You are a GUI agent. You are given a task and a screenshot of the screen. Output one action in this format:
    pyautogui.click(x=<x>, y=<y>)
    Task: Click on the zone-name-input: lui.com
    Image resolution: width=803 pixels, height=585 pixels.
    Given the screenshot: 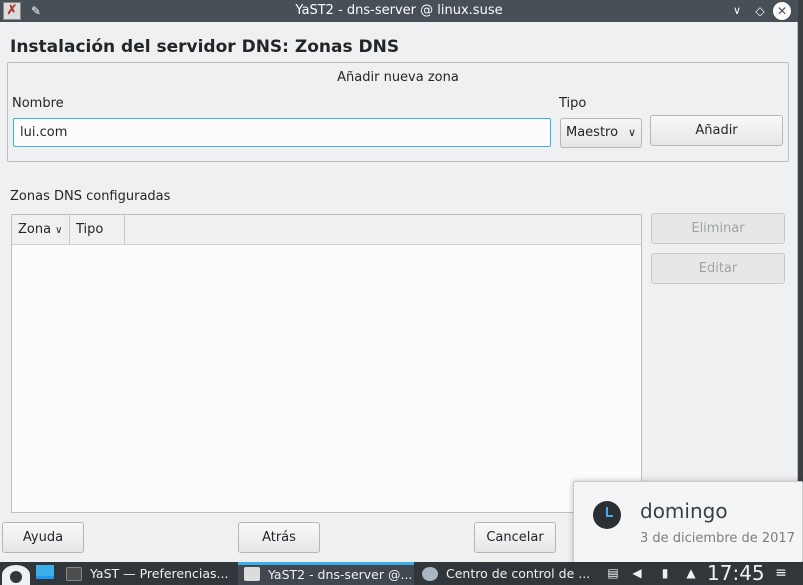 What is the action you would take?
    pyautogui.click(x=282, y=132)
    